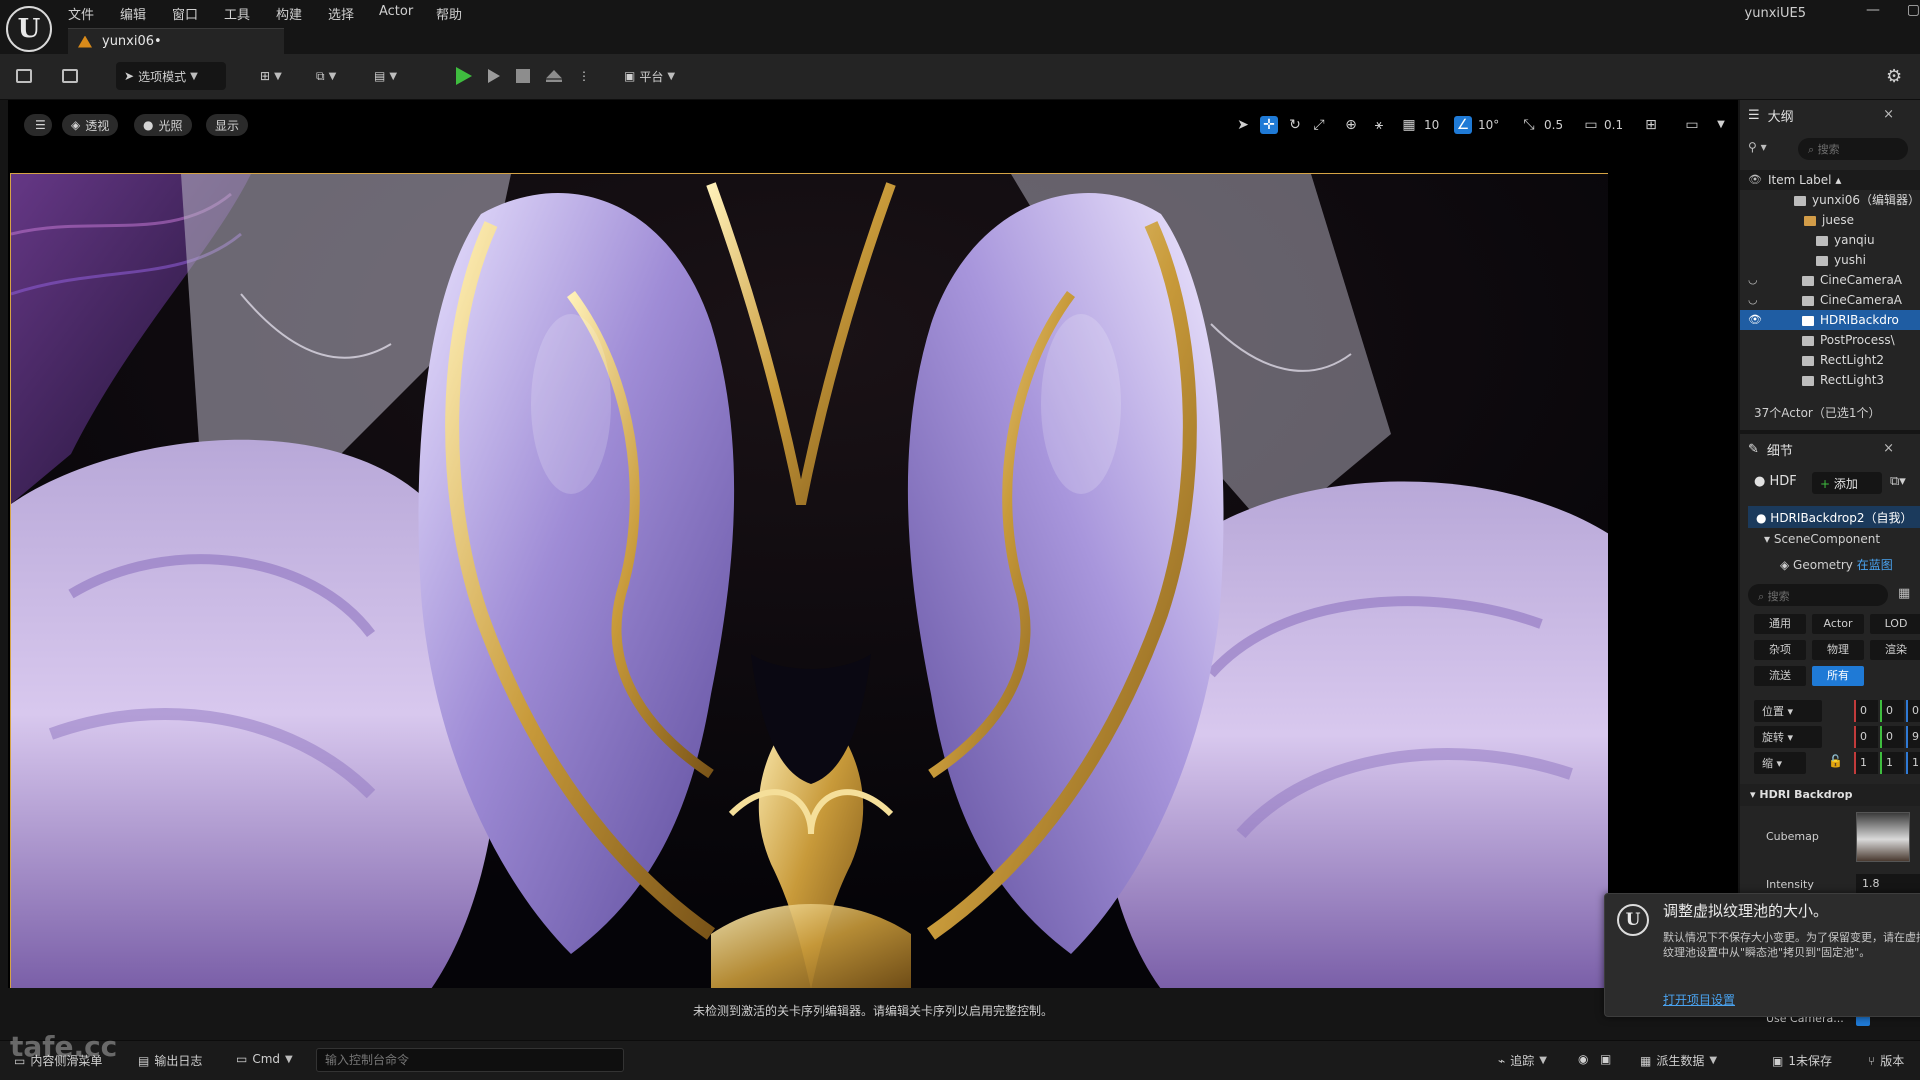  What do you see at coordinates (24, 76) in the screenshot?
I see `save-button` at bounding box center [24, 76].